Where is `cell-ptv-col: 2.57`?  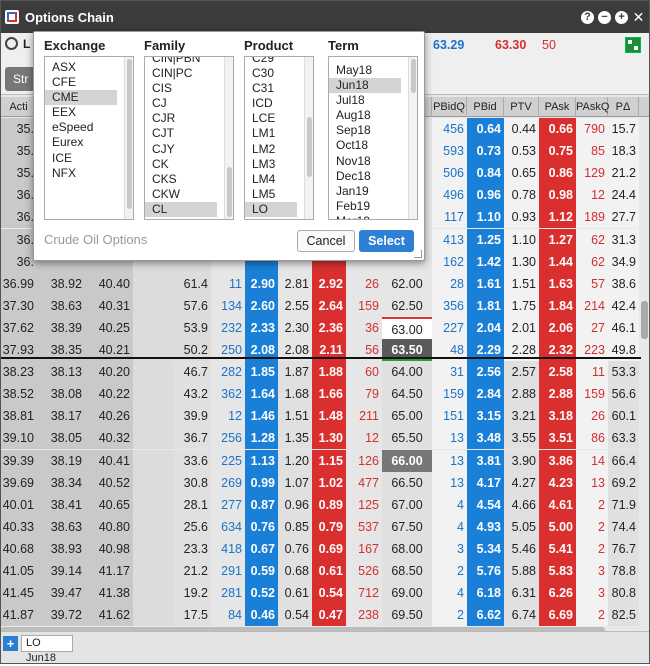 cell-ptv-col: 2.57 is located at coordinates (521, 372).